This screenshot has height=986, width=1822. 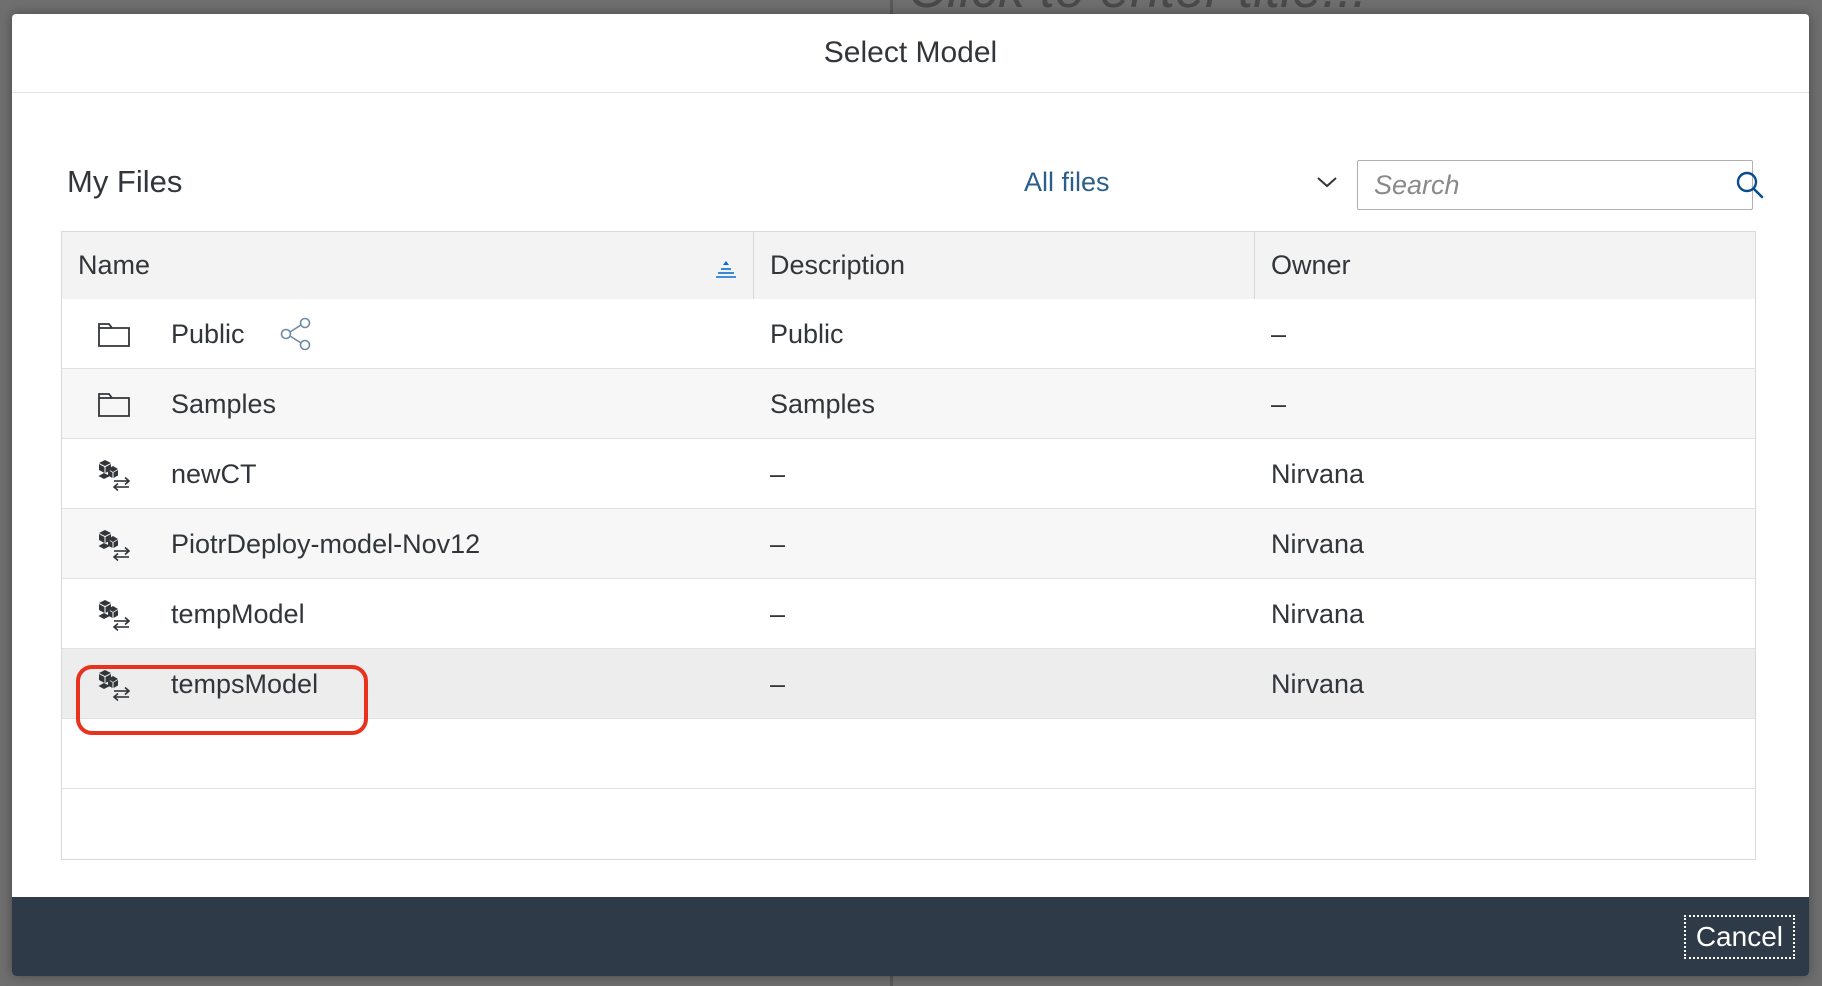 I want to click on table-row: newCT – Nirvana, so click(x=908, y=474).